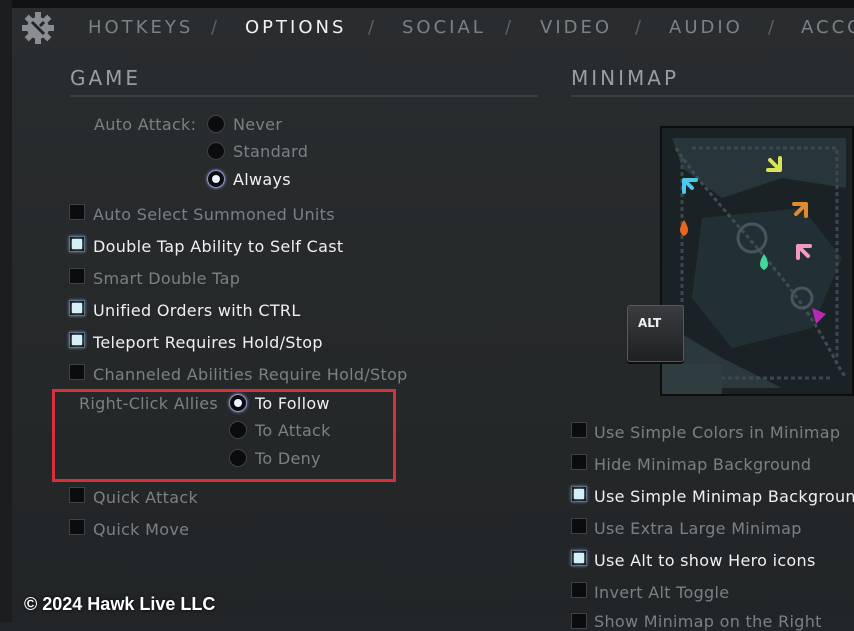  What do you see at coordinates (579, 462) in the screenshot?
I see `hide-minimap-background-checkbox` at bounding box center [579, 462].